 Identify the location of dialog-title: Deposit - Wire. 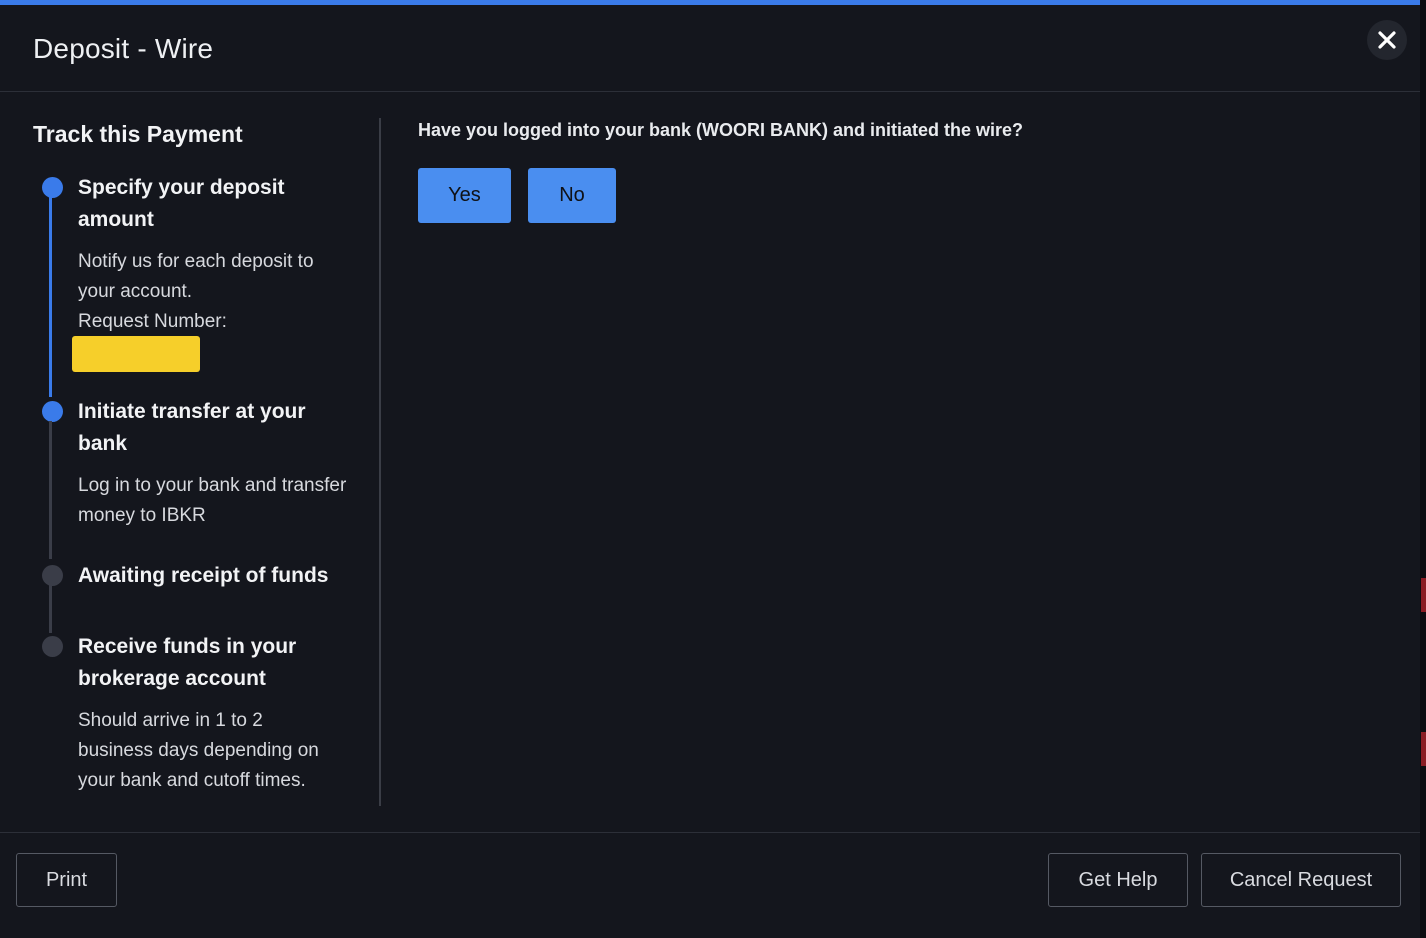
(123, 48).